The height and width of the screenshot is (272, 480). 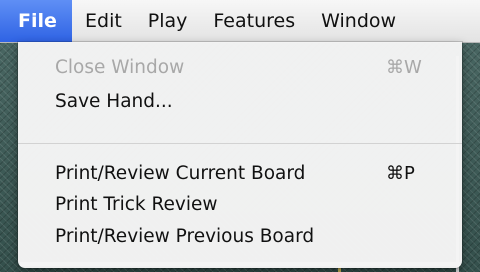 I want to click on print-review-previous-board-item: Print/Review Previous Board, so click(x=248, y=236).